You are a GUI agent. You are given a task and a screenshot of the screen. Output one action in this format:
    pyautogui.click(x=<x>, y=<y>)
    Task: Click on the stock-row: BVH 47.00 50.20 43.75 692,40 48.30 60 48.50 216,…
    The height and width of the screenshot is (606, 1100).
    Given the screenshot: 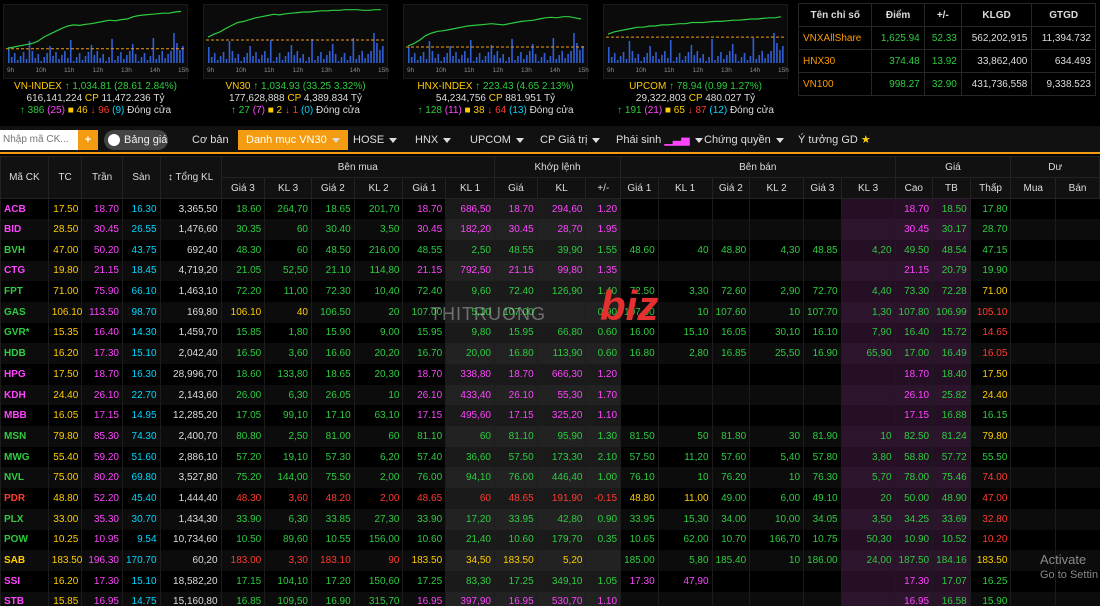 What is the action you would take?
    pyautogui.click(x=550, y=250)
    